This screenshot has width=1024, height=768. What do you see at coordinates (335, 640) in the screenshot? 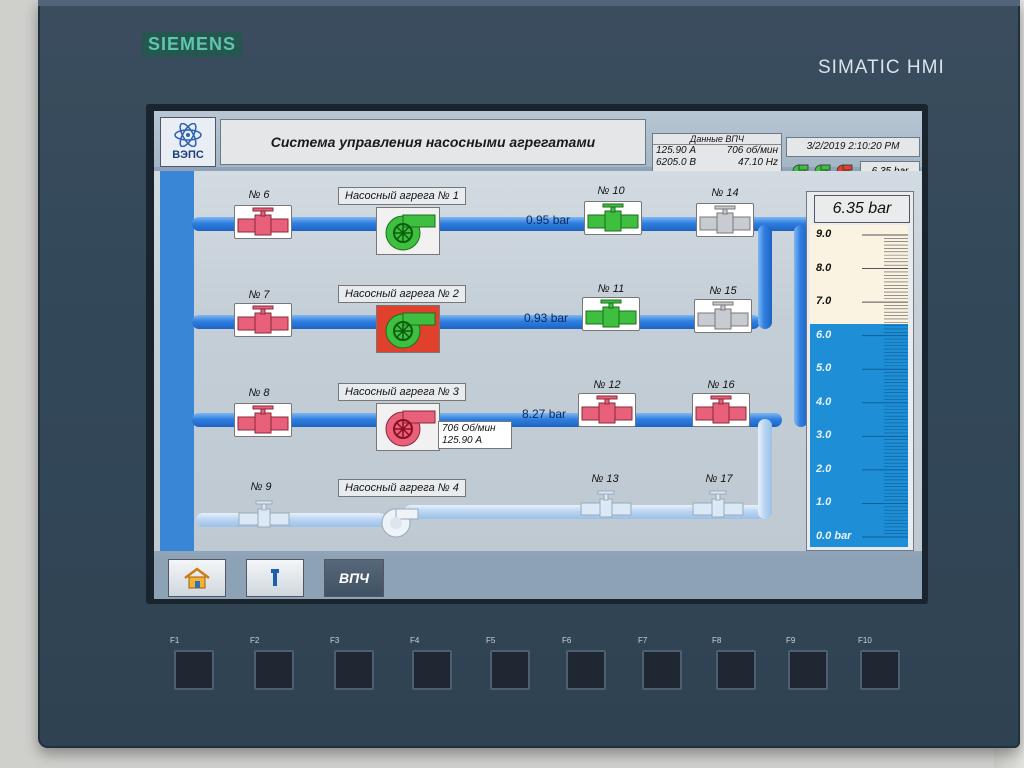
I see `f3-label: F3` at bounding box center [335, 640].